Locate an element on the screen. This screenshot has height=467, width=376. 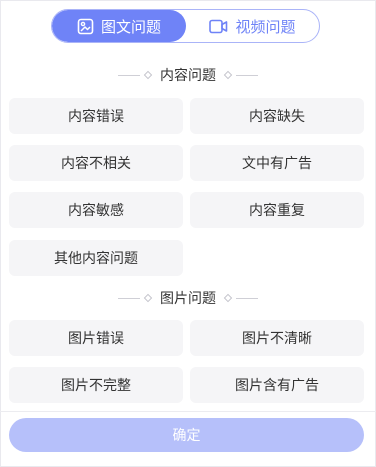
option-image-error: 图片错误 is located at coordinates (96, 338).